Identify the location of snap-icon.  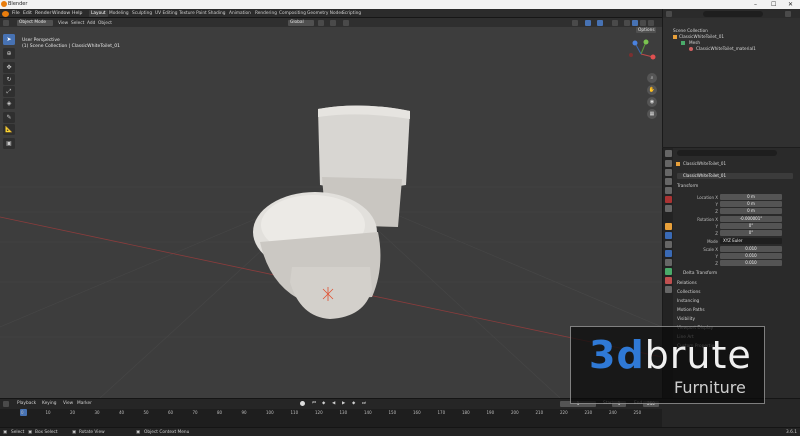
(333, 22).